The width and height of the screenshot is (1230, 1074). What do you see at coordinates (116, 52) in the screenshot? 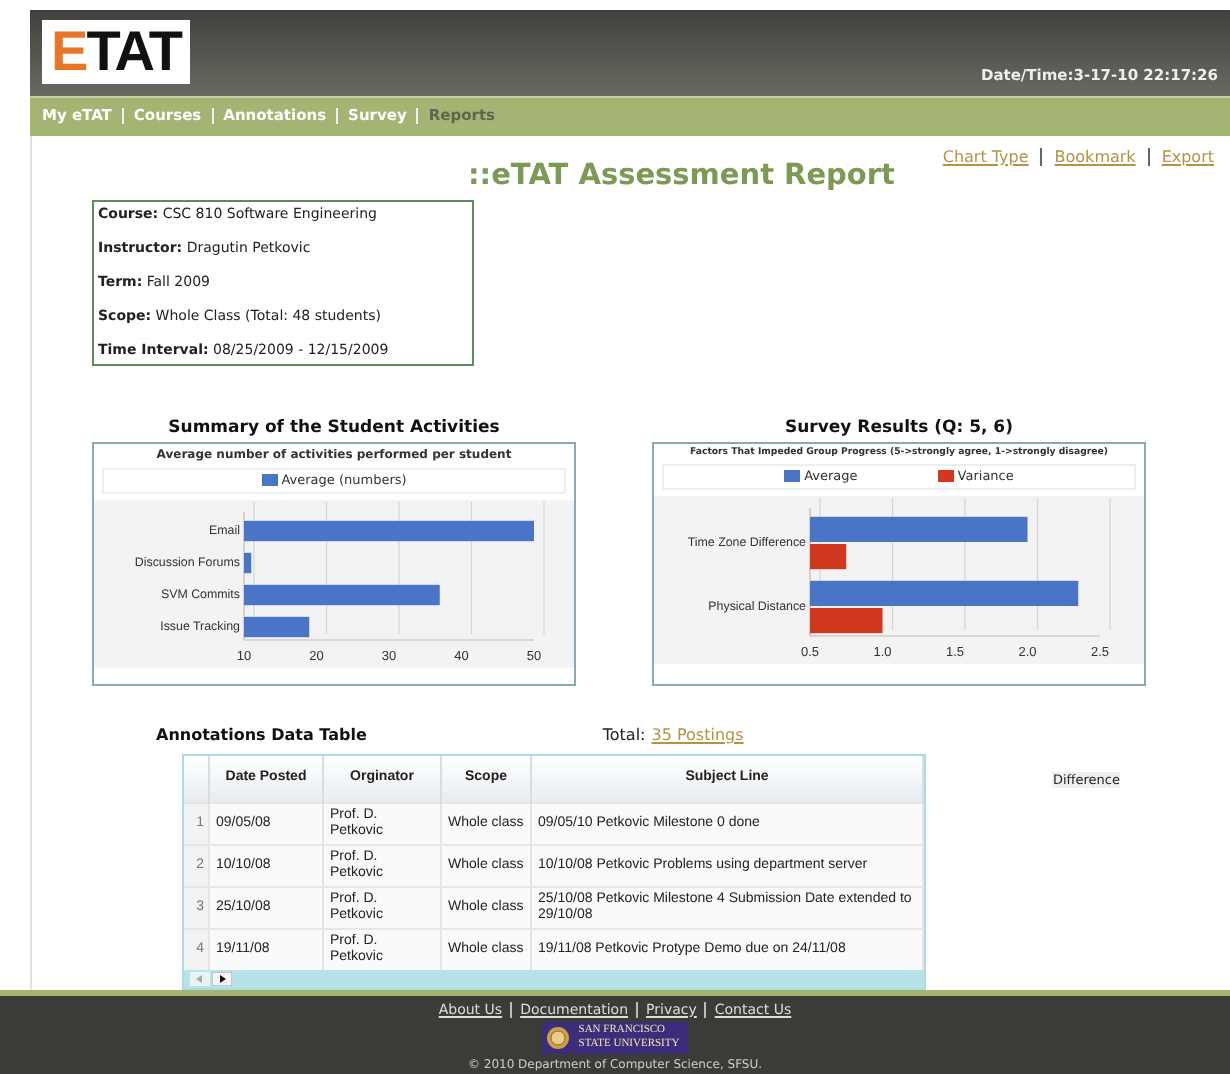
I see `etat-logo: ETAT` at bounding box center [116, 52].